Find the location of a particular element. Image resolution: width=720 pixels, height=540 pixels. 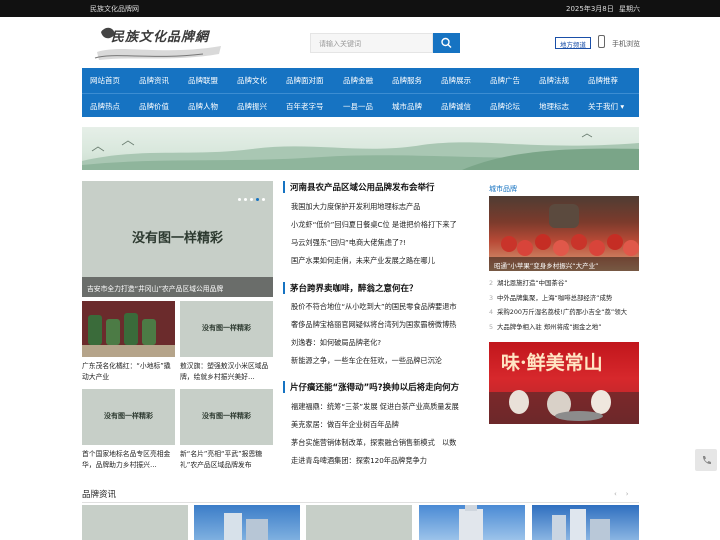

section-pager: ‹ › is located at coordinates (621, 494).